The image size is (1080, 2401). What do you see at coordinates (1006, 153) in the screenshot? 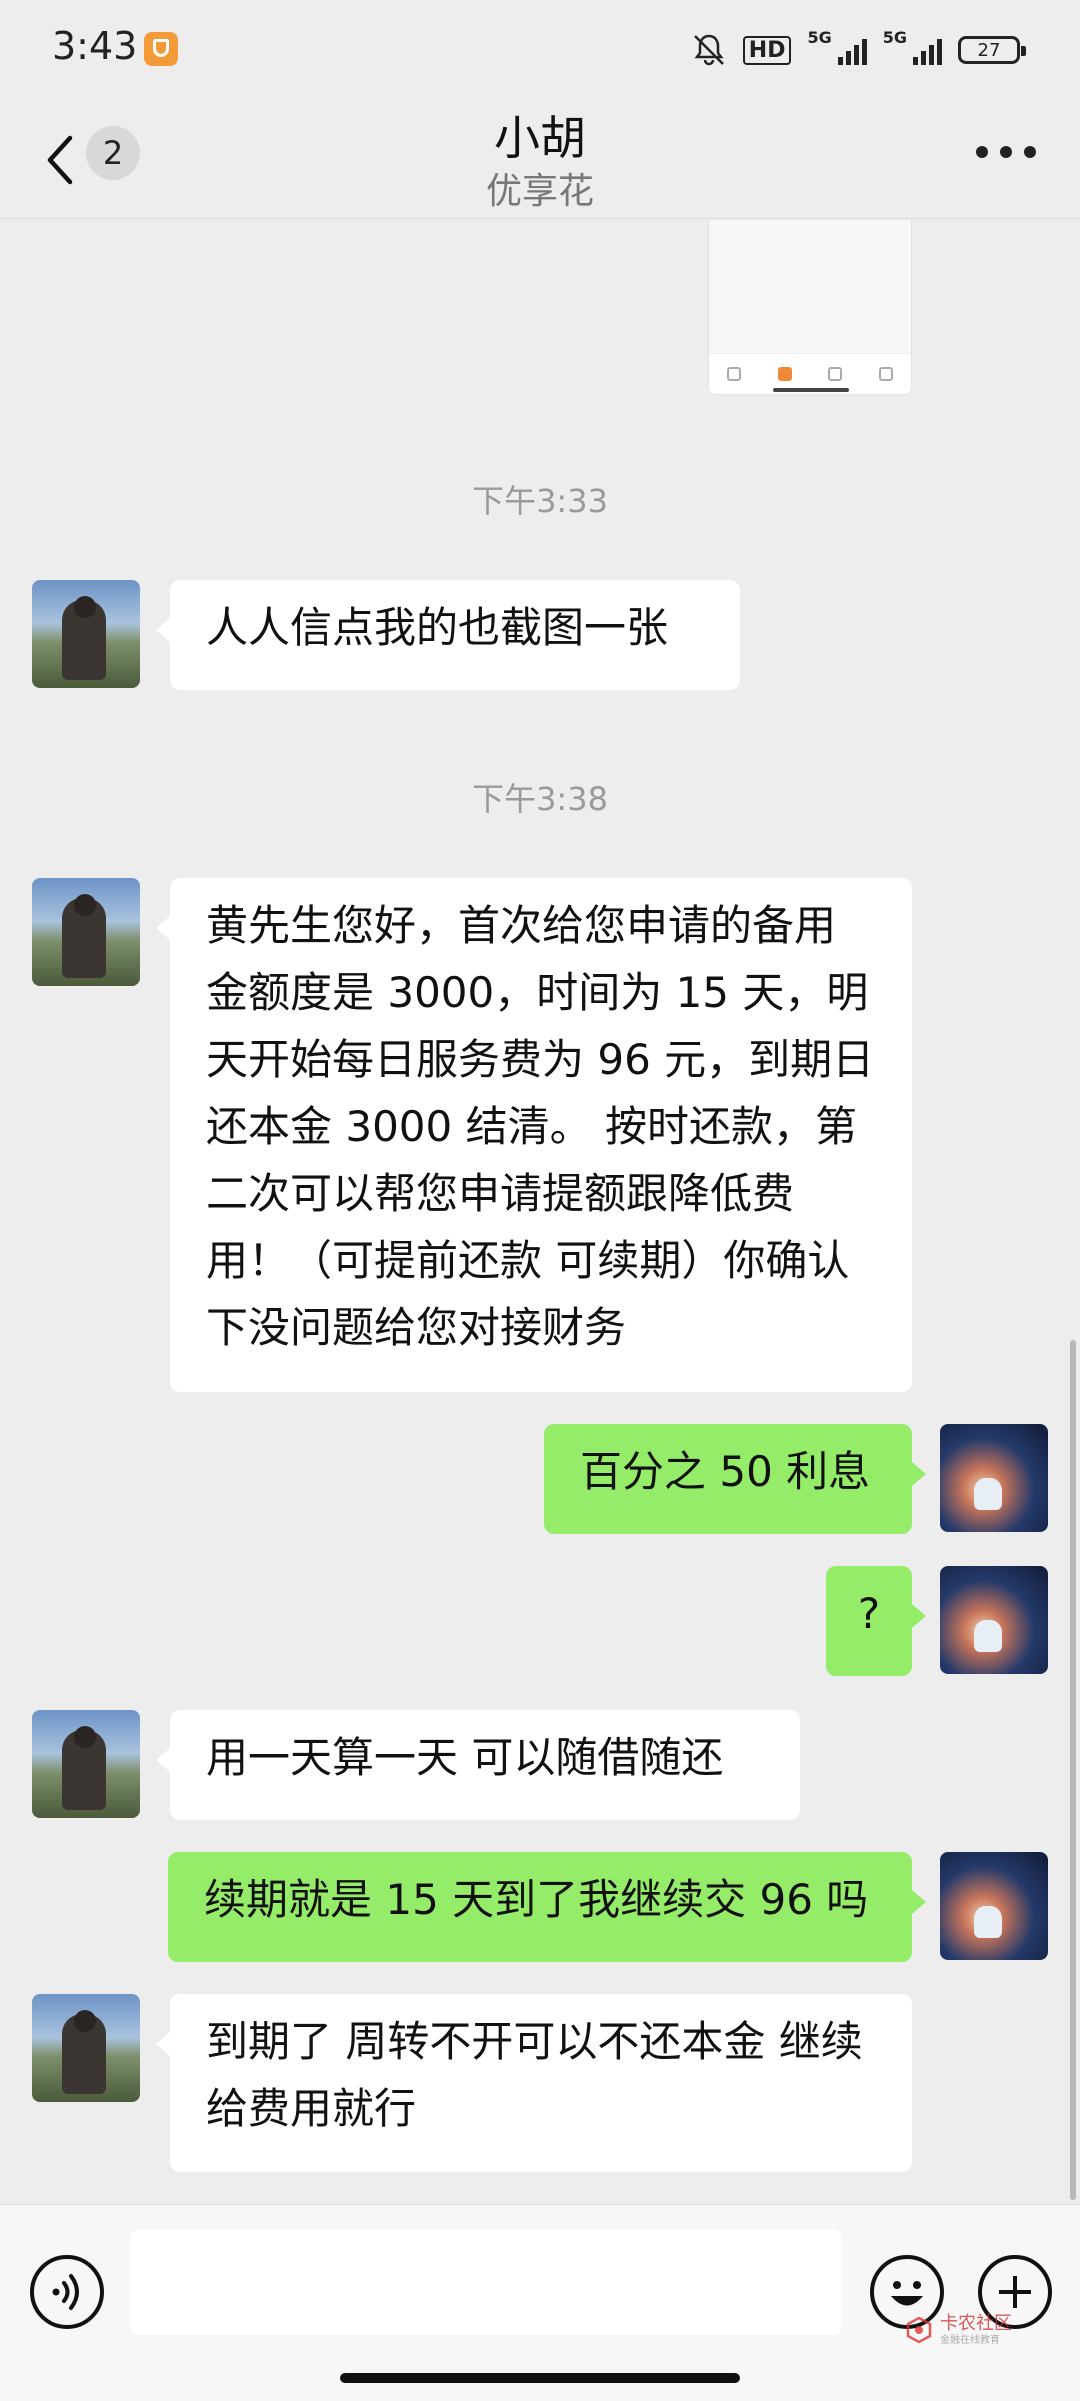
I see `more-dots-icon` at bounding box center [1006, 153].